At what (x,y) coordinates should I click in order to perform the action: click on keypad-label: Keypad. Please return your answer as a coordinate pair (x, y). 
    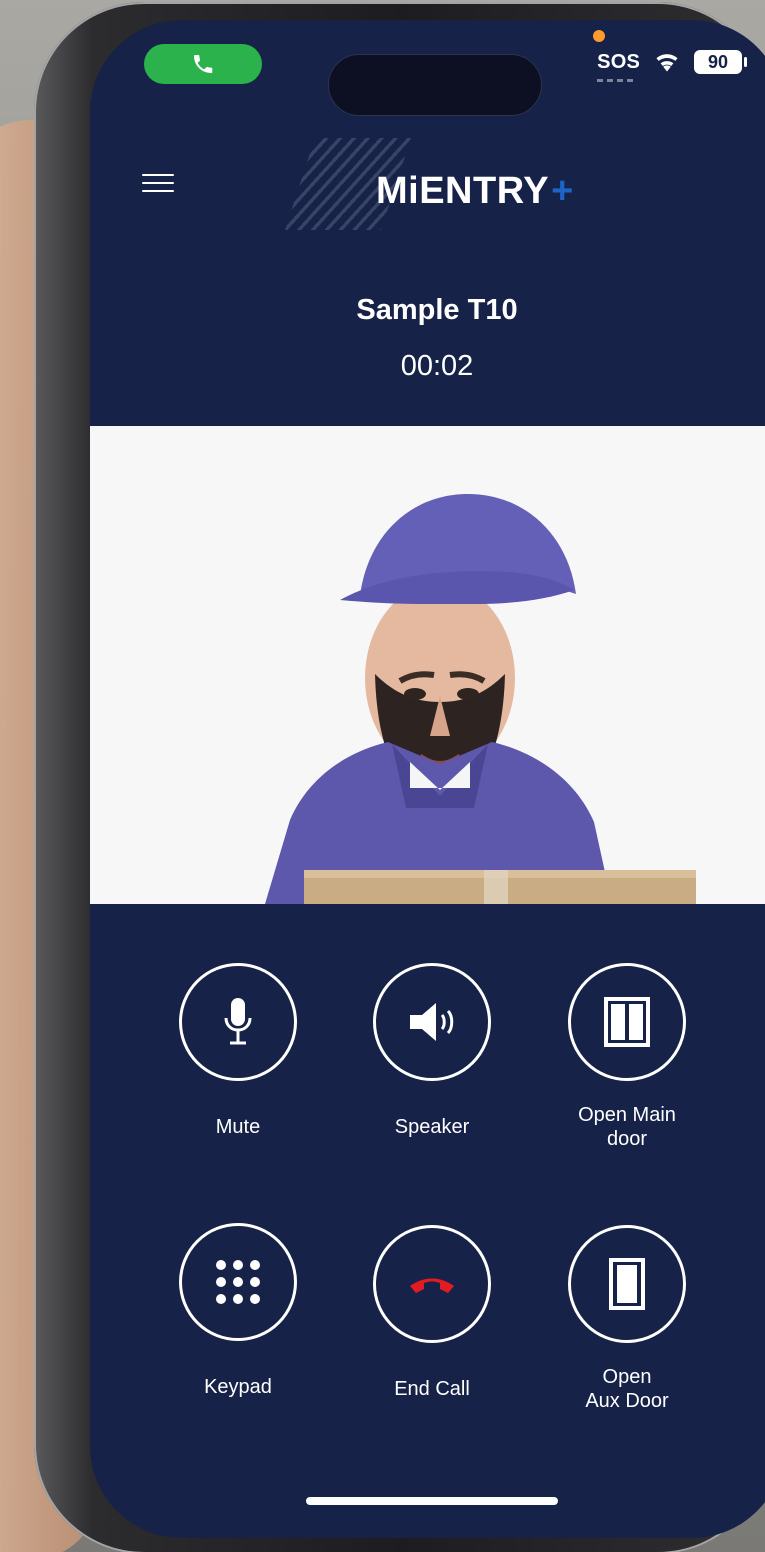
    Looking at the image, I should click on (238, 1387).